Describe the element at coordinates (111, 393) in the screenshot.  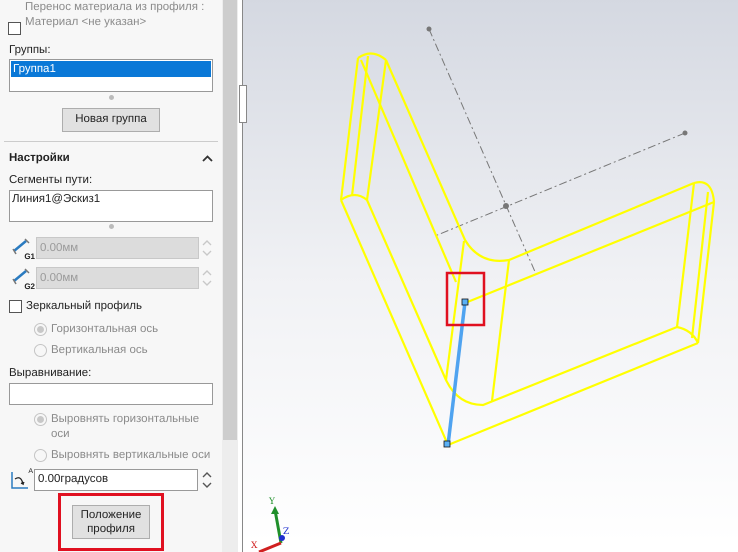
I see `alignment-field` at that location.